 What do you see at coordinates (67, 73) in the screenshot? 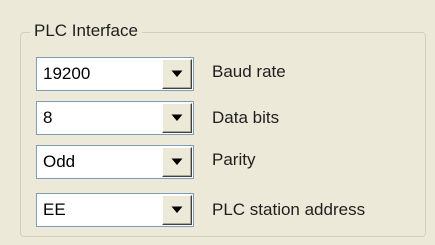
I see `baud-rate-value: 19200` at bounding box center [67, 73].